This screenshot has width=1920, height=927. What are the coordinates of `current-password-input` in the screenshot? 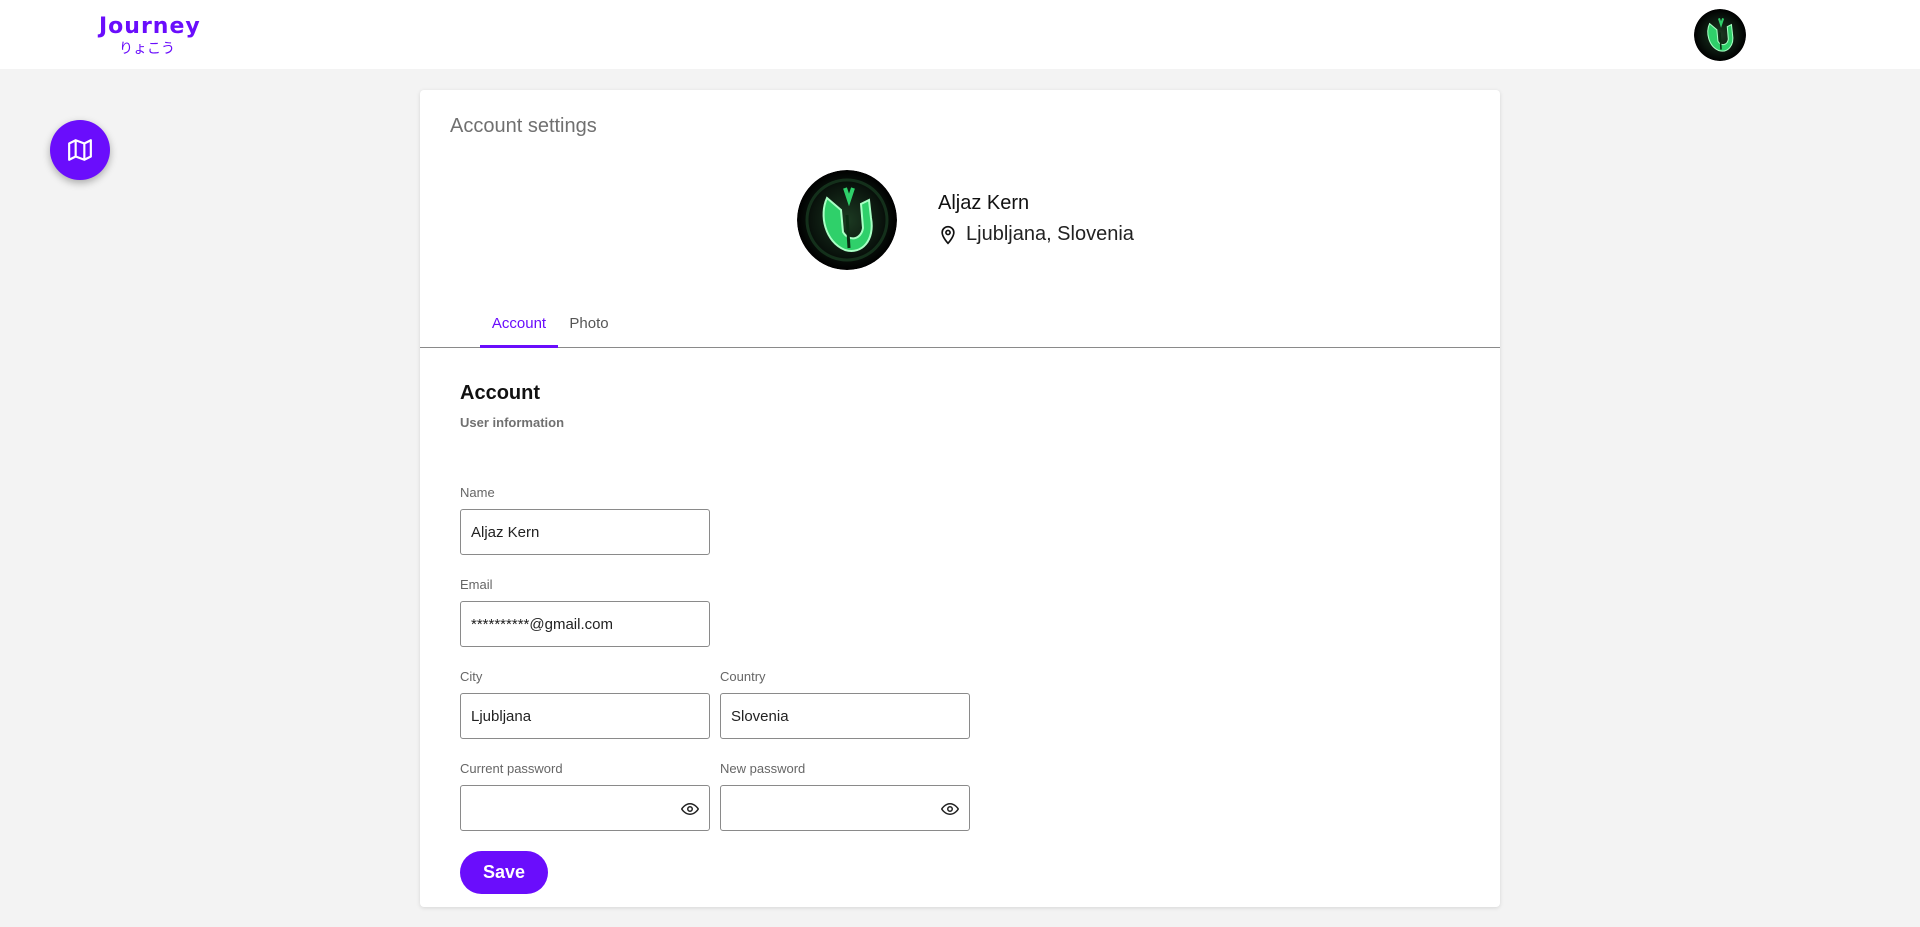 It's located at (585, 808).